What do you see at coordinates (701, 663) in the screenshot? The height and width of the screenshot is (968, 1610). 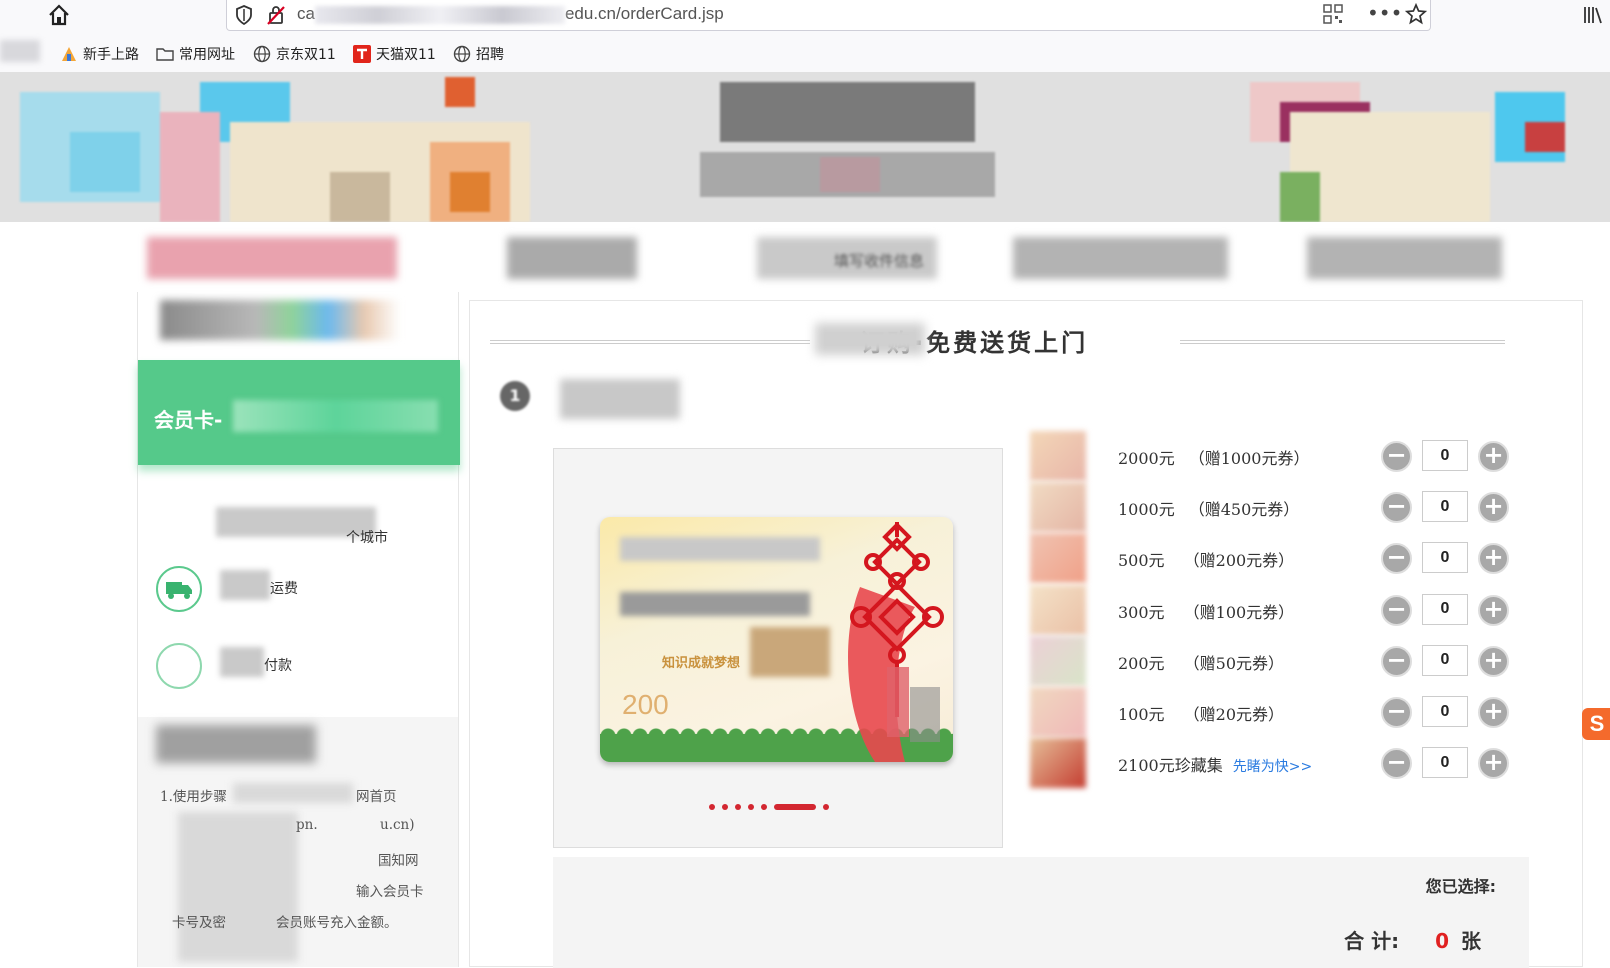 I see `card-motto: 知识成就梦想` at bounding box center [701, 663].